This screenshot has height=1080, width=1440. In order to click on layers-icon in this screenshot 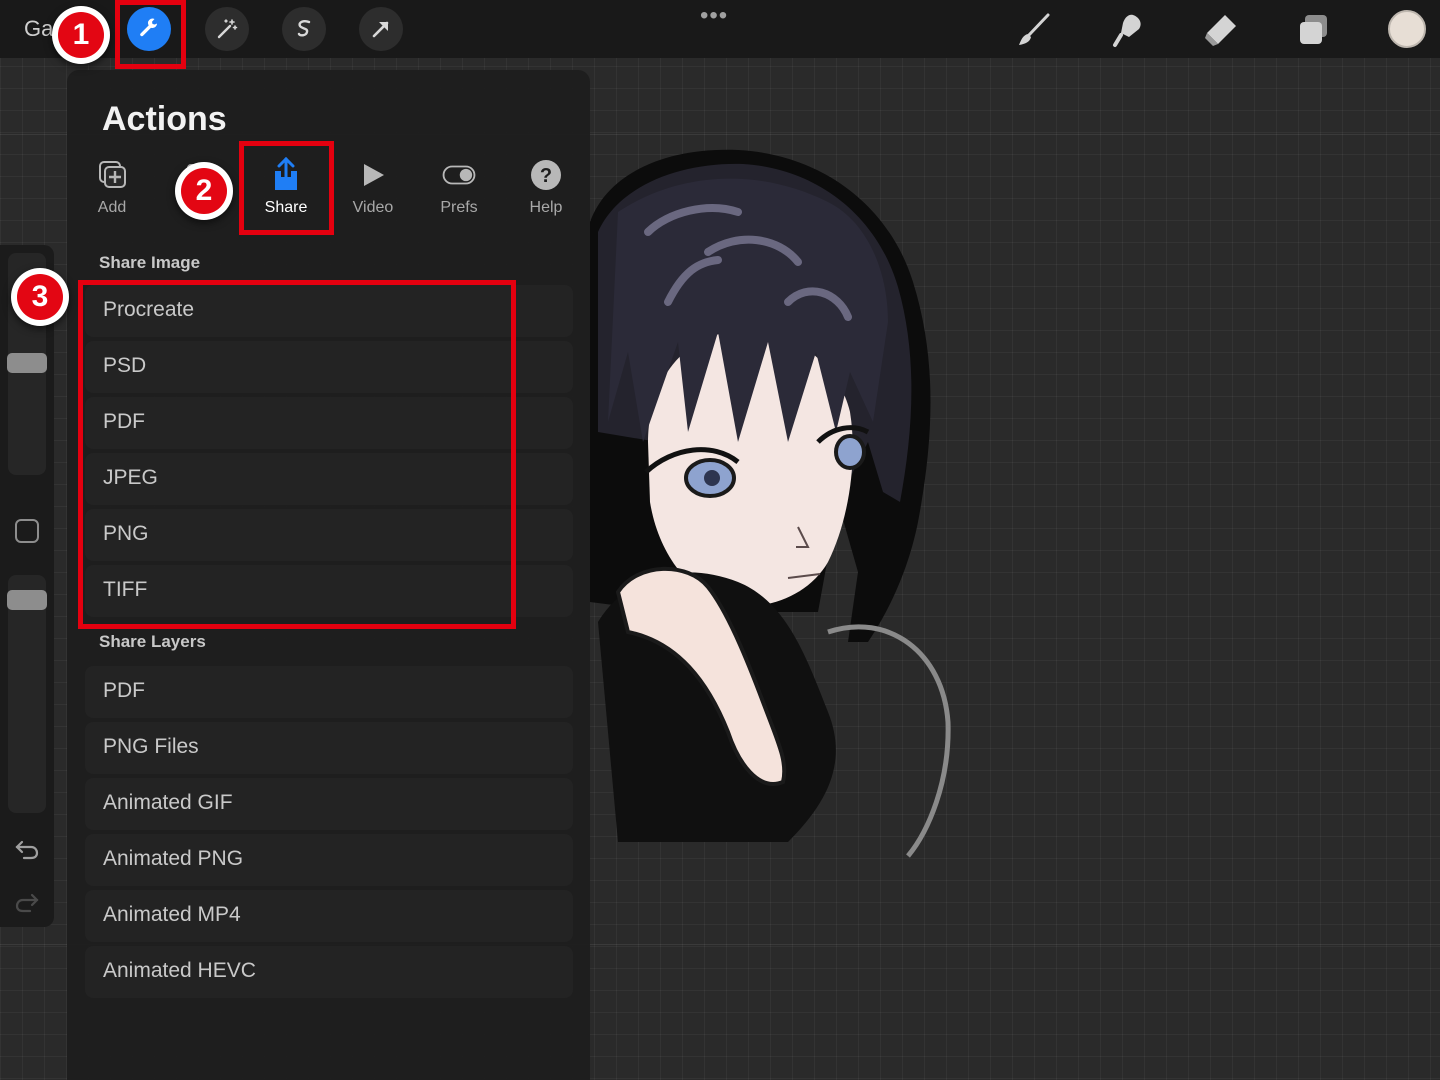, I will do `click(1313, 29)`.